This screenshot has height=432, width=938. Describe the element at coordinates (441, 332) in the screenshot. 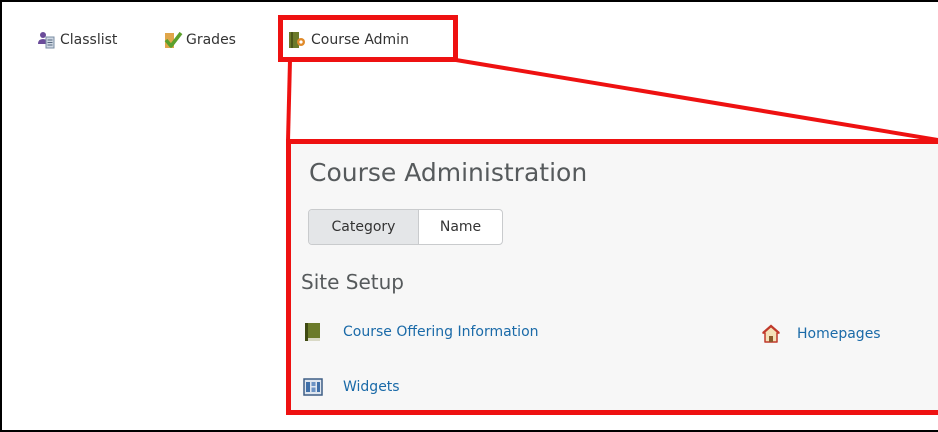

I see `tool-link-label: Course Offering Information` at that location.